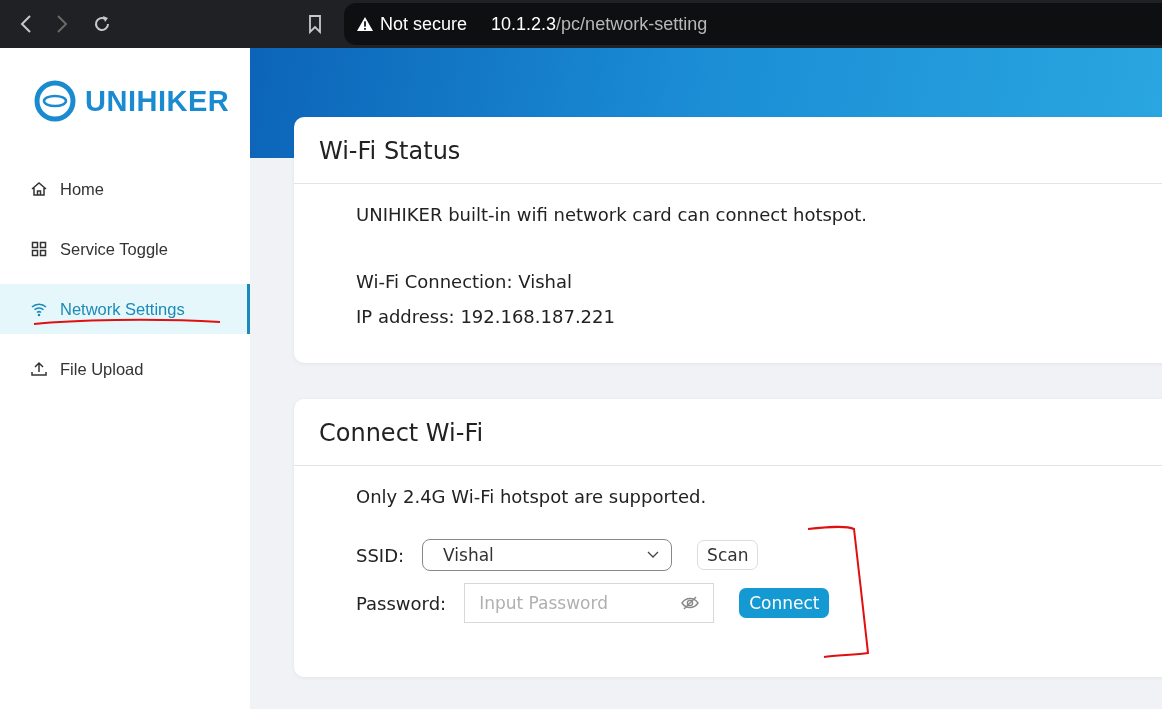  Describe the element at coordinates (728, 432) in the screenshot. I see `card-title: Connect Wi-Fi` at that location.